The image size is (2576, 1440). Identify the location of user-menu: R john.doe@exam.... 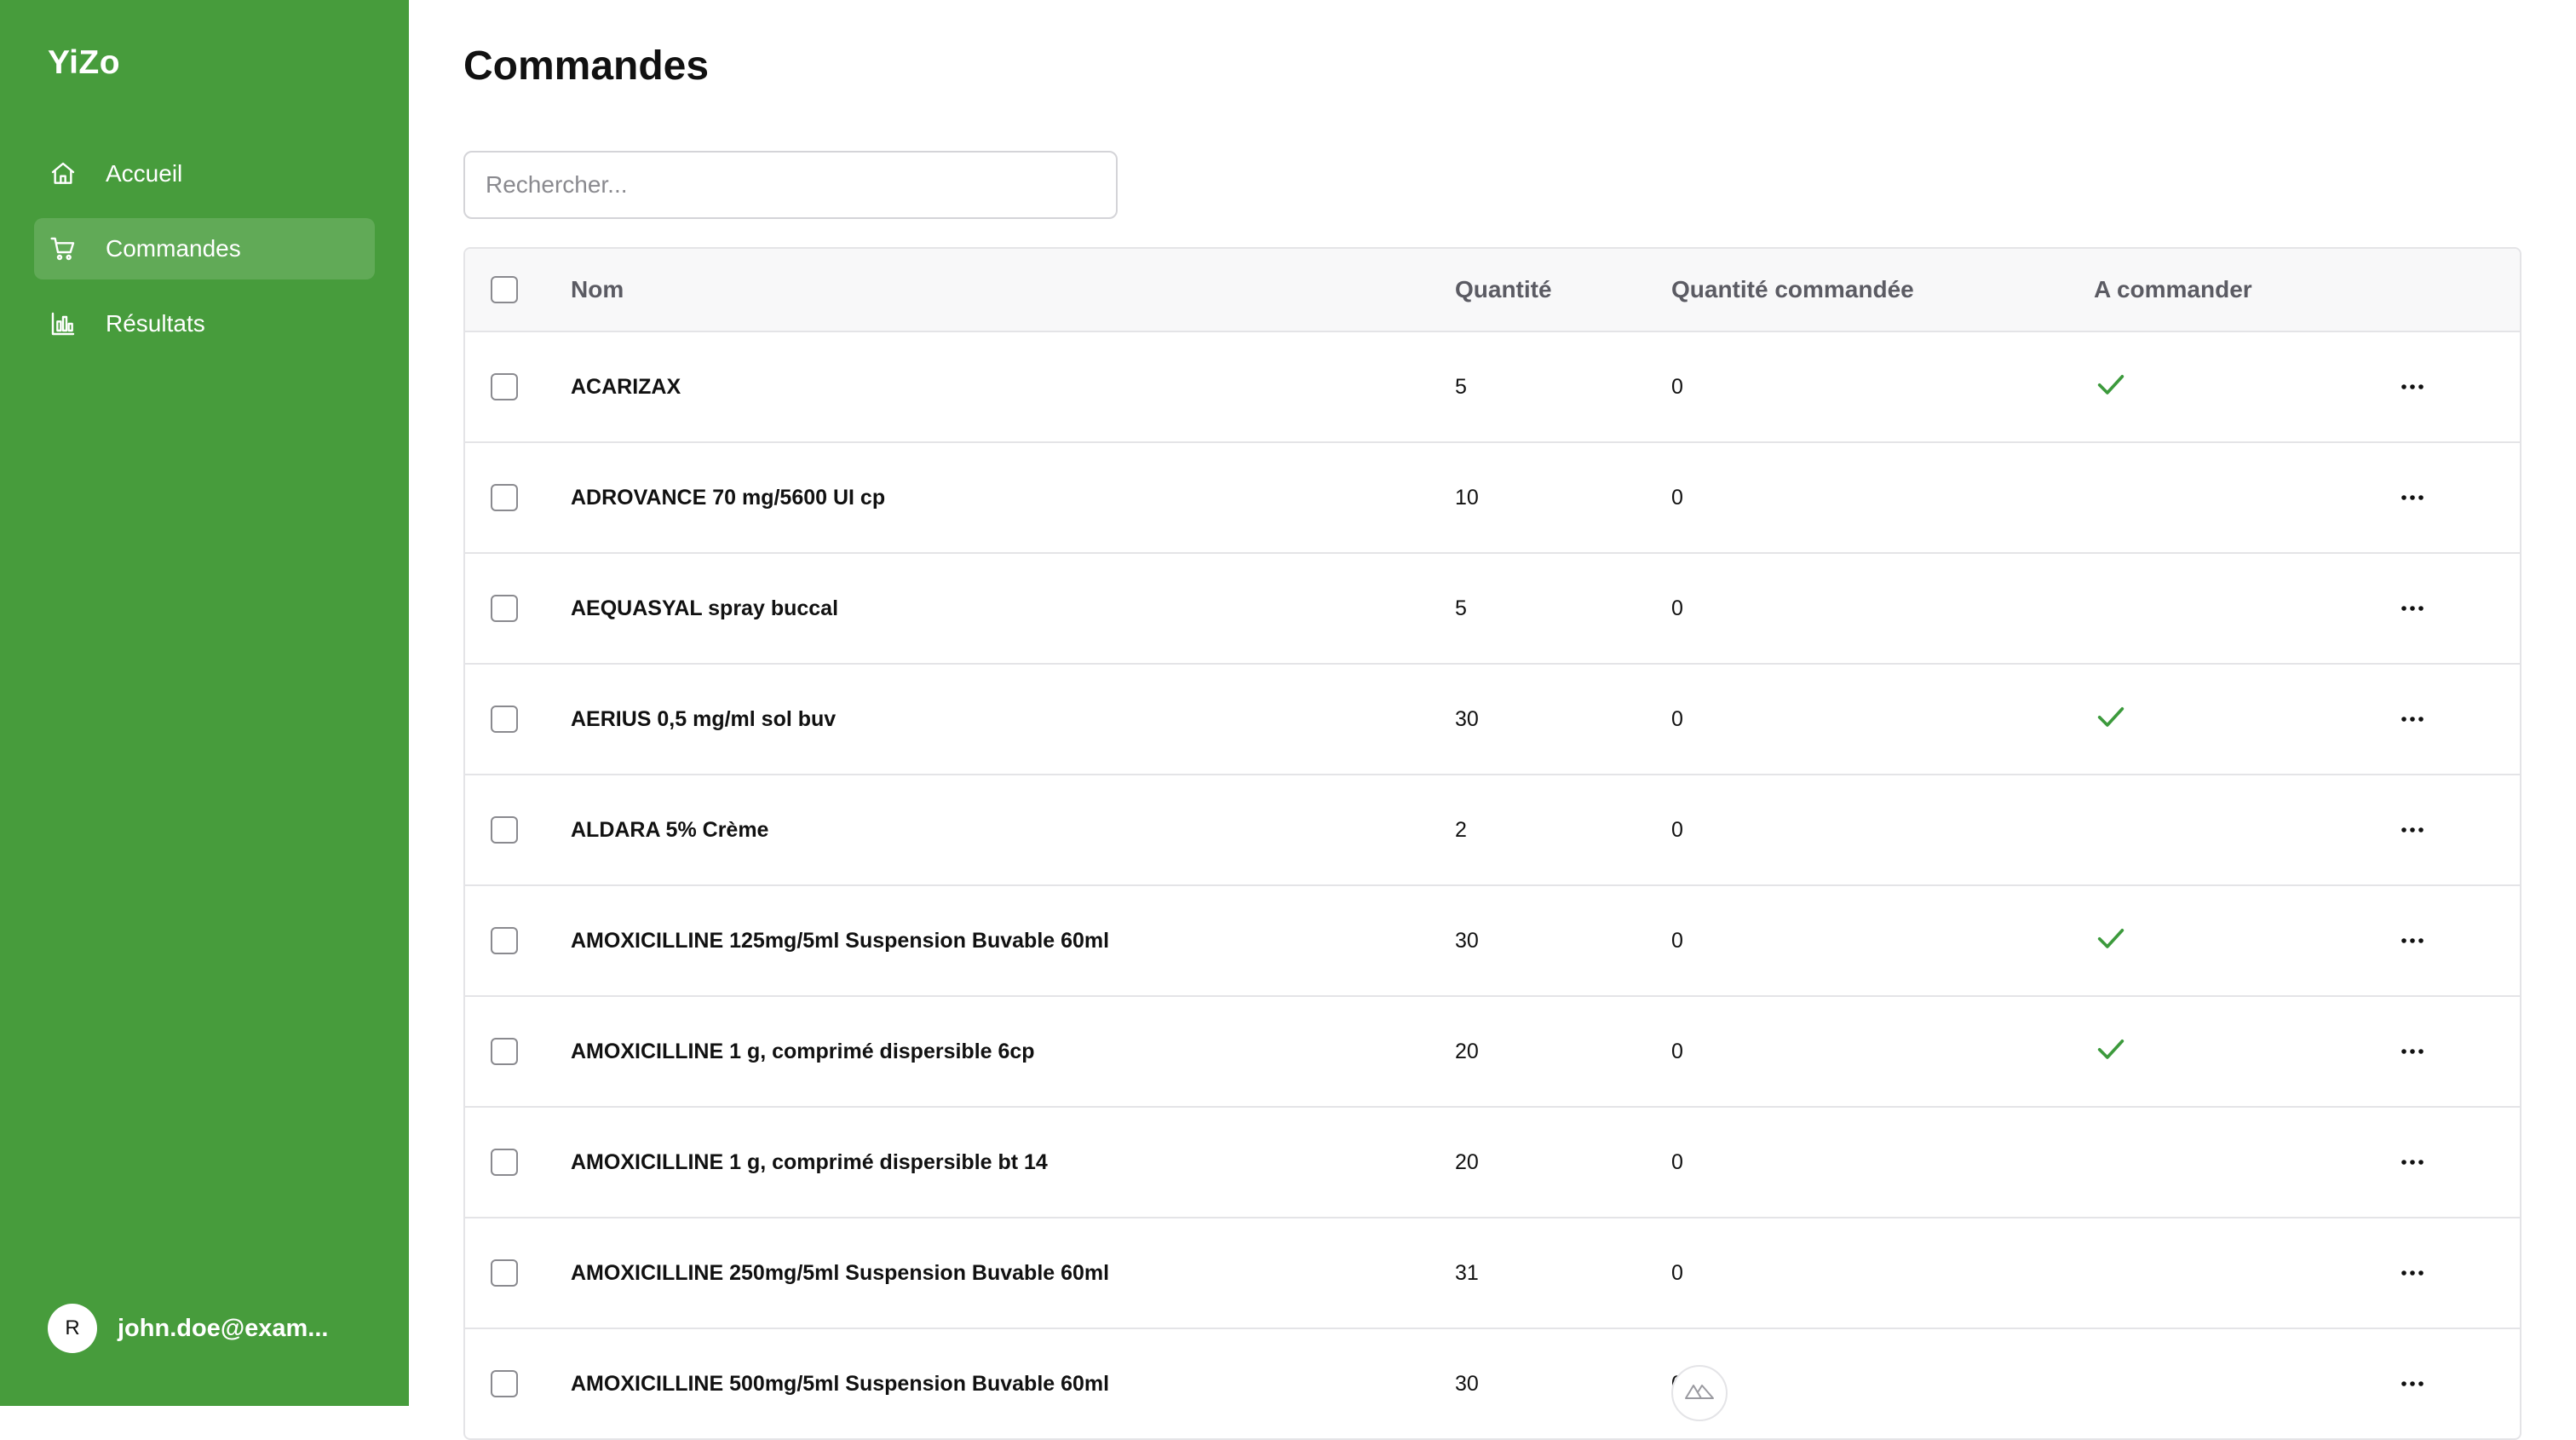
(188, 1328).